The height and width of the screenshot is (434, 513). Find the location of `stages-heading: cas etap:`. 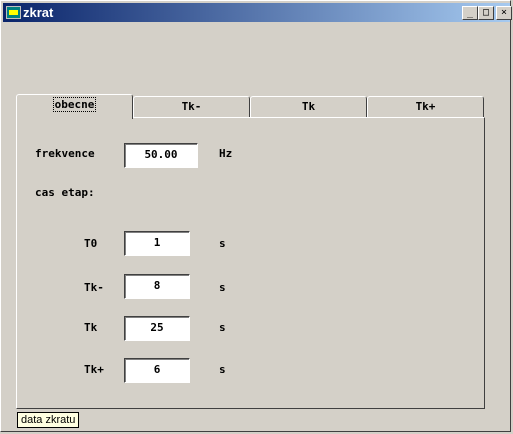

stages-heading: cas etap: is located at coordinates (65, 192).